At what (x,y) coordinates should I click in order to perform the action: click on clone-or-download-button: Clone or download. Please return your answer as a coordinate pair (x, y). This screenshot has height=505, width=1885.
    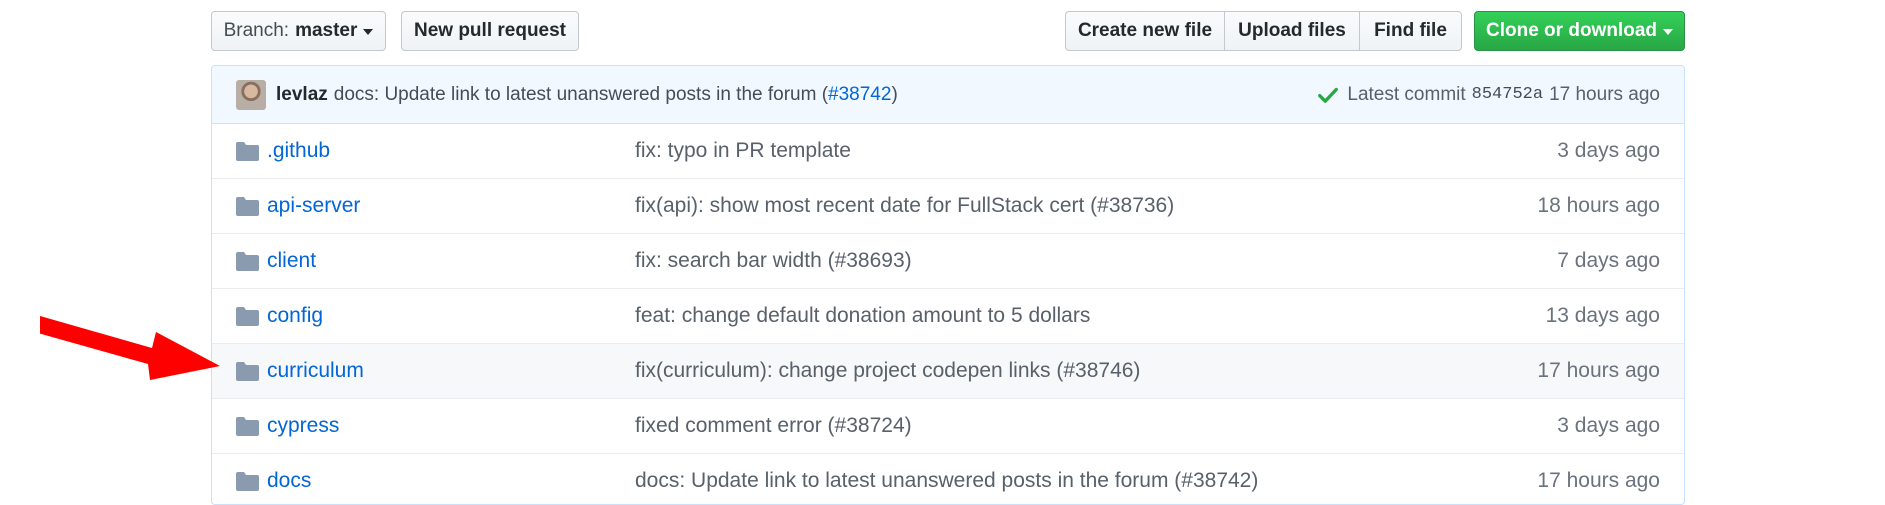
    Looking at the image, I should click on (1579, 31).